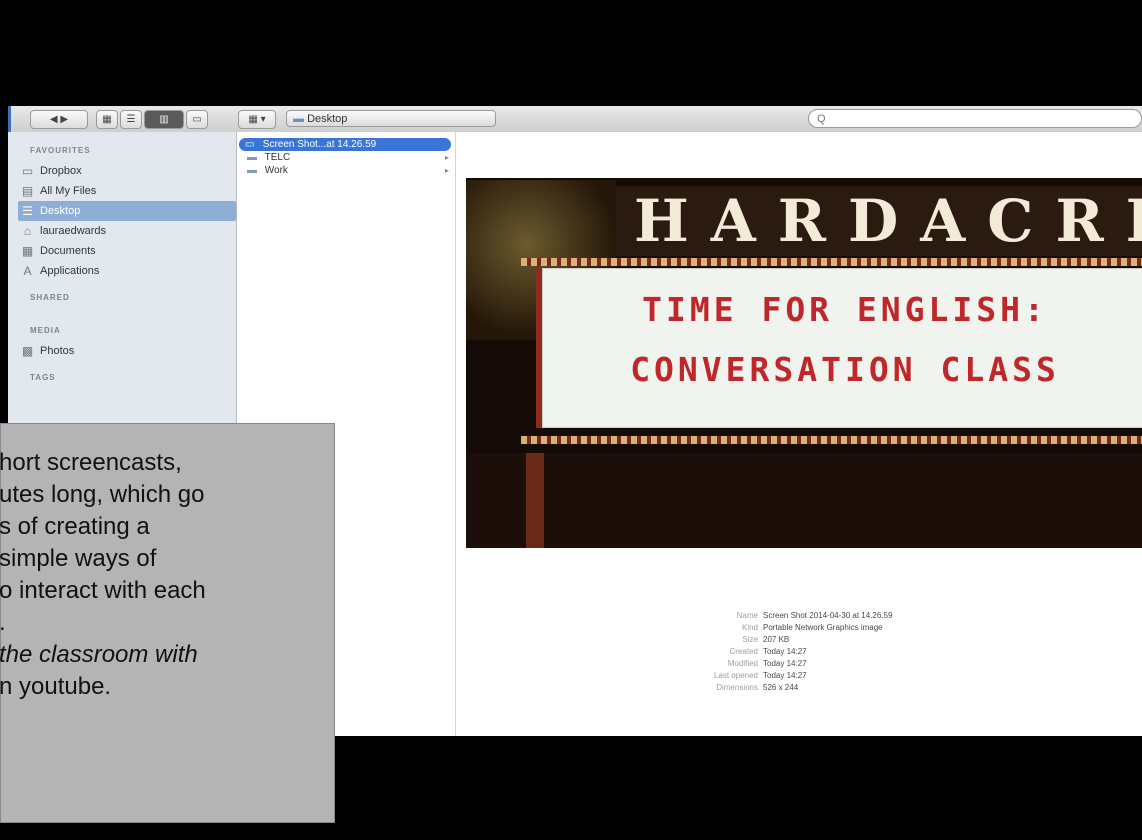 The width and height of the screenshot is (1142, 840). What do you see at coordinates (823, 627) in the screenshot?
I see `meta-value: Portable Network Graphics image` at bounding box center [823, 627].